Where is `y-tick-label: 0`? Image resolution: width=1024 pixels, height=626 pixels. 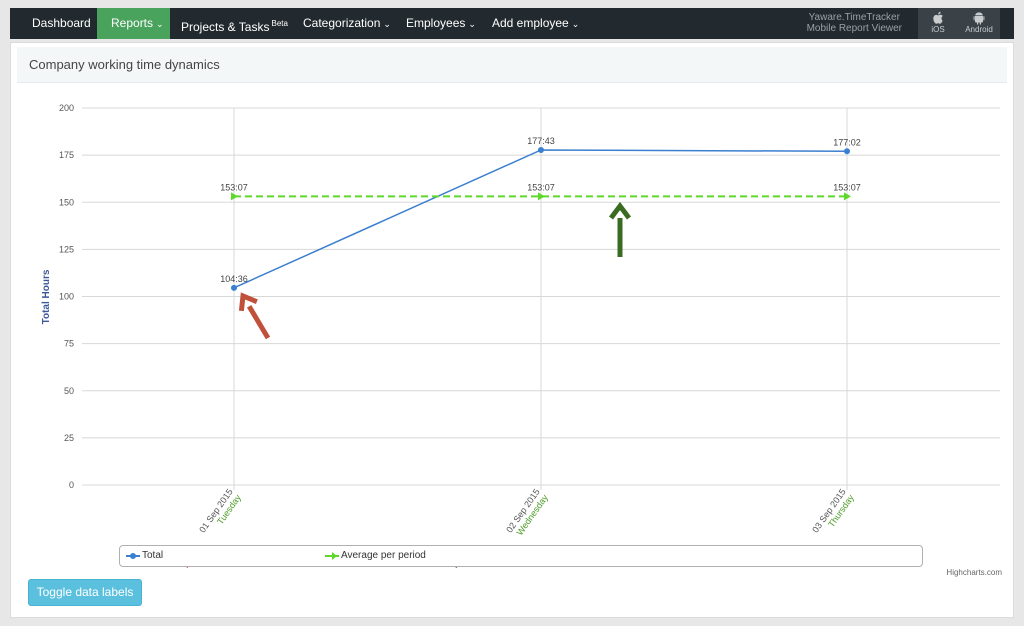 y-tick-label: 0 is located at coordinates (71, 485).